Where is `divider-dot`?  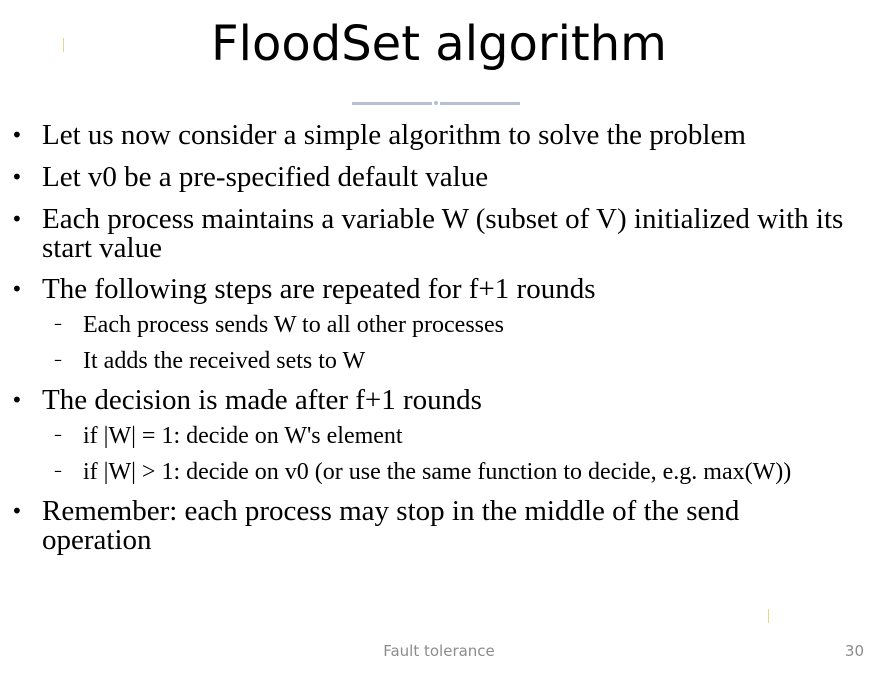
divider-dot is located at coordinates (436, 103).